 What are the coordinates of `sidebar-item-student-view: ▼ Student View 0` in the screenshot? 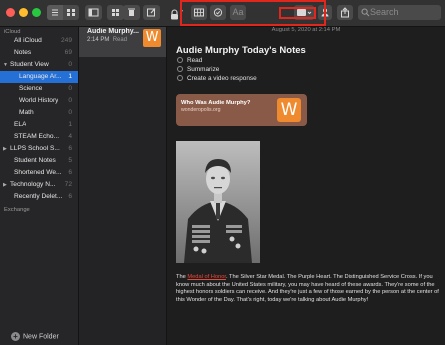 It's located at (39, 65).